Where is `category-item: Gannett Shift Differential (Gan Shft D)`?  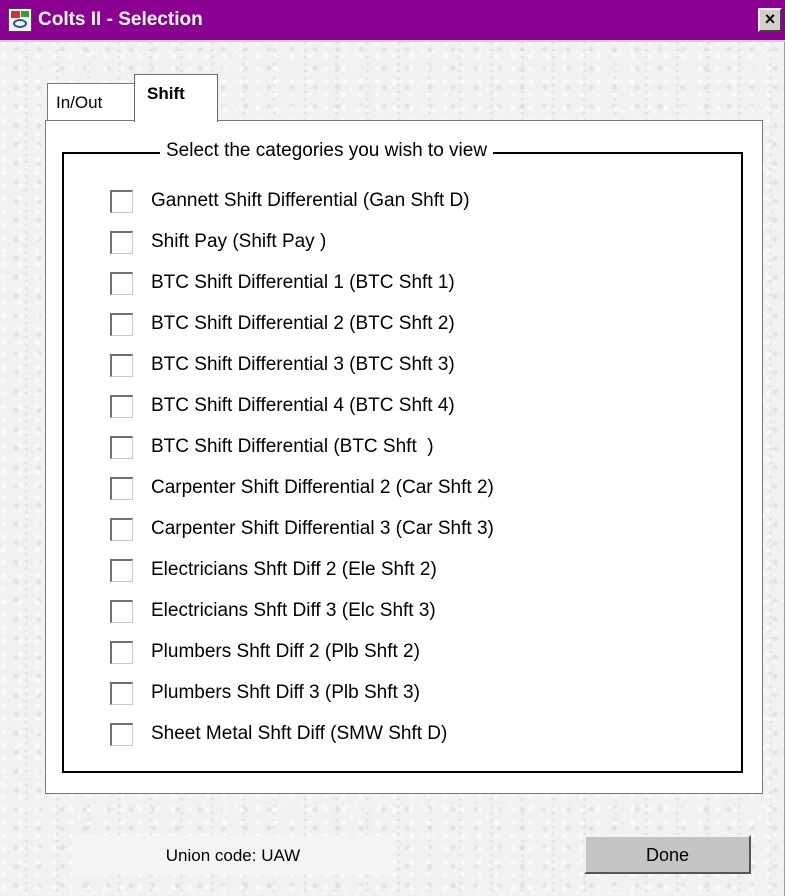 category-item: Gannett Shift Differential (Gan Shft D) is located at coordinates (290, 201).